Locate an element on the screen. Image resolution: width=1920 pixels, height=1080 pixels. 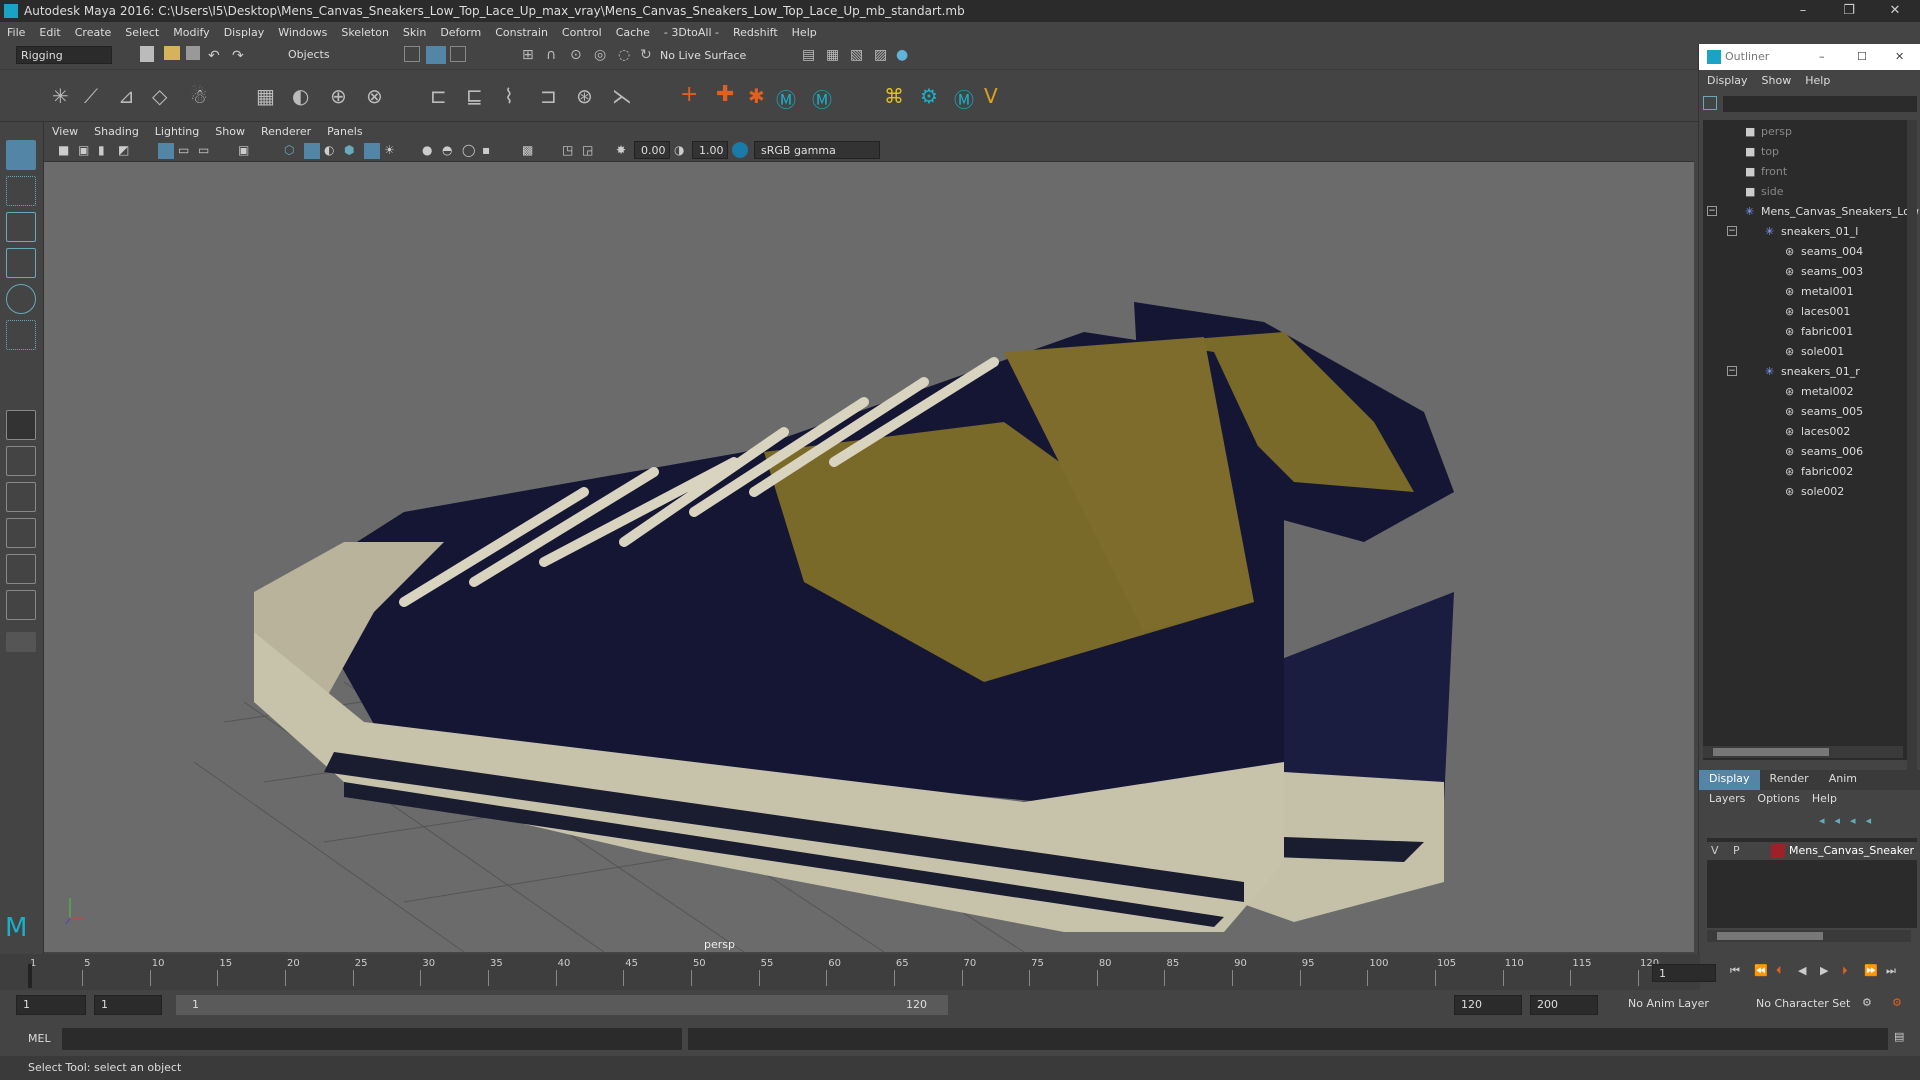
joint-tool-icon: ✳ is located at coordinates (62, 96).